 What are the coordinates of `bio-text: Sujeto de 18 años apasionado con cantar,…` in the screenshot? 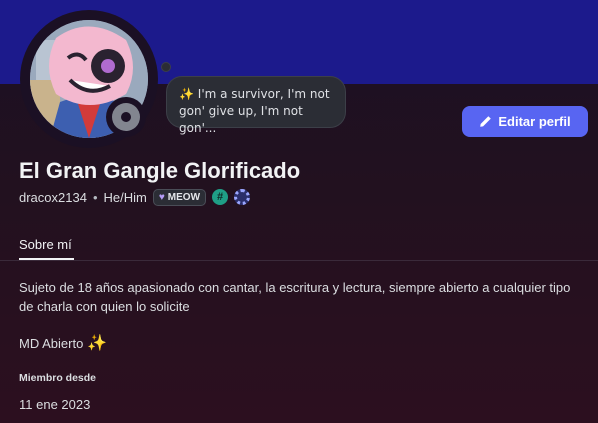 It's located at (295, 297).